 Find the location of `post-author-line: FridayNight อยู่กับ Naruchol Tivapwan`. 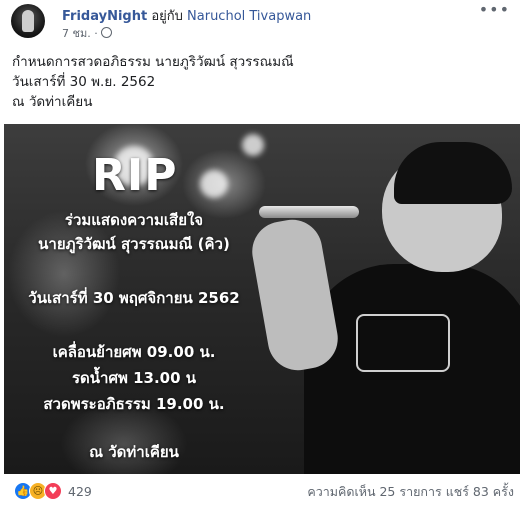

post-author-line: FridayNight อยู่กับ Naruchol Tivapwan is located at coordinates (186, 15).